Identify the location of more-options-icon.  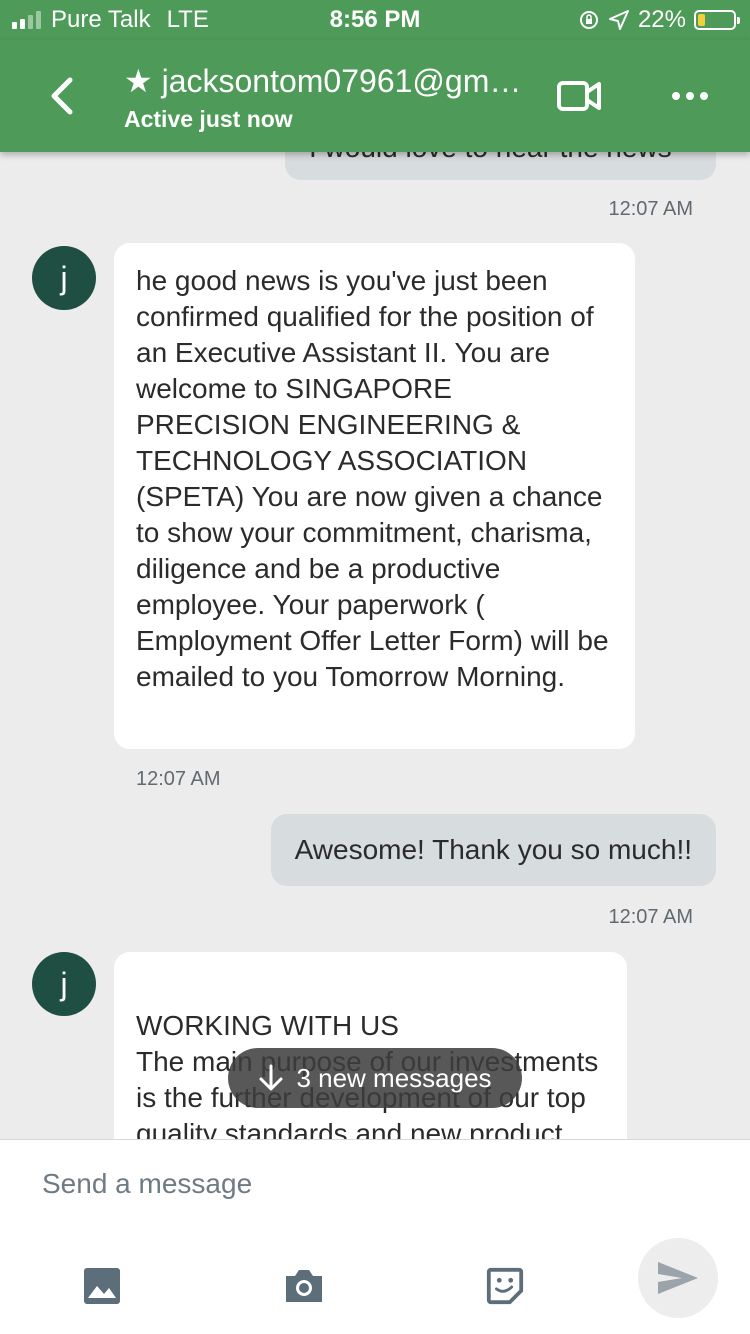
(690, 96).